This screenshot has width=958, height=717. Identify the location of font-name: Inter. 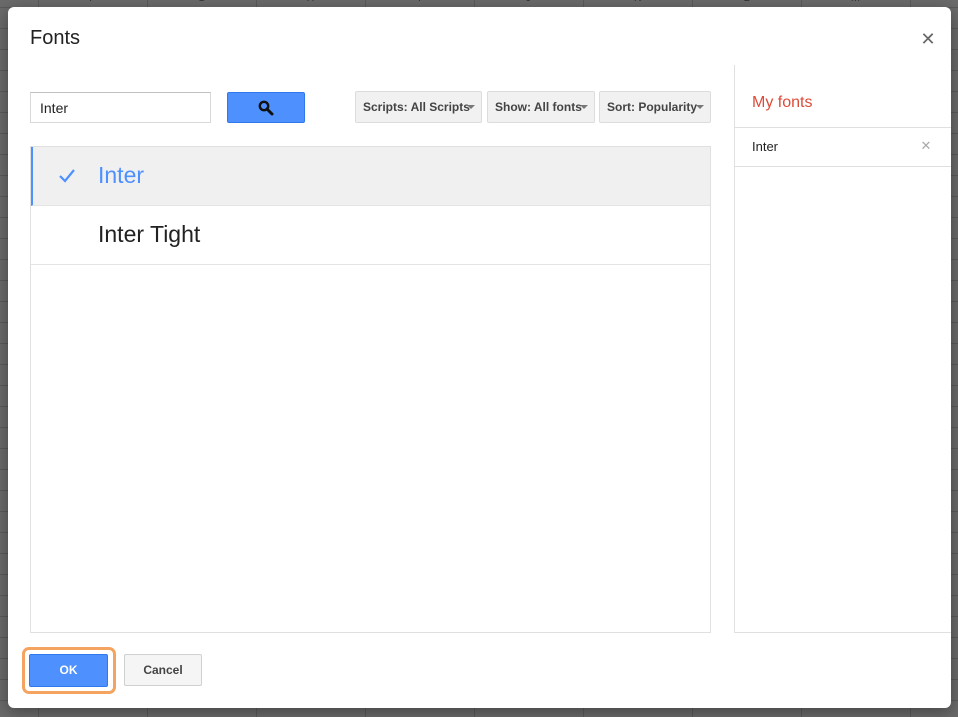
(121, 175).